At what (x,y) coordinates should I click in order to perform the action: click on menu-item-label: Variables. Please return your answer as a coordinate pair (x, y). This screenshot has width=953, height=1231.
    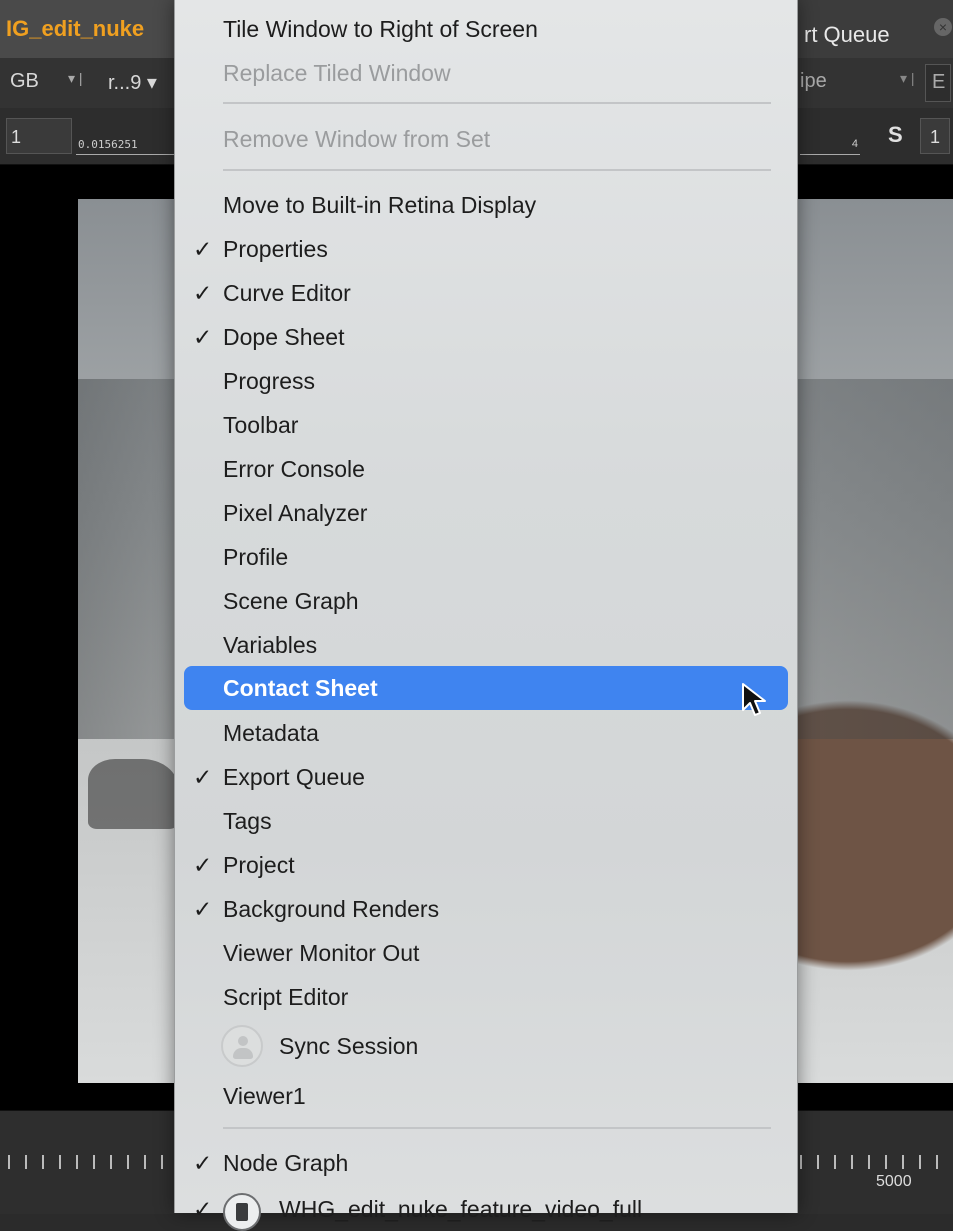
    Looking at the image, I should click on (270, 645).